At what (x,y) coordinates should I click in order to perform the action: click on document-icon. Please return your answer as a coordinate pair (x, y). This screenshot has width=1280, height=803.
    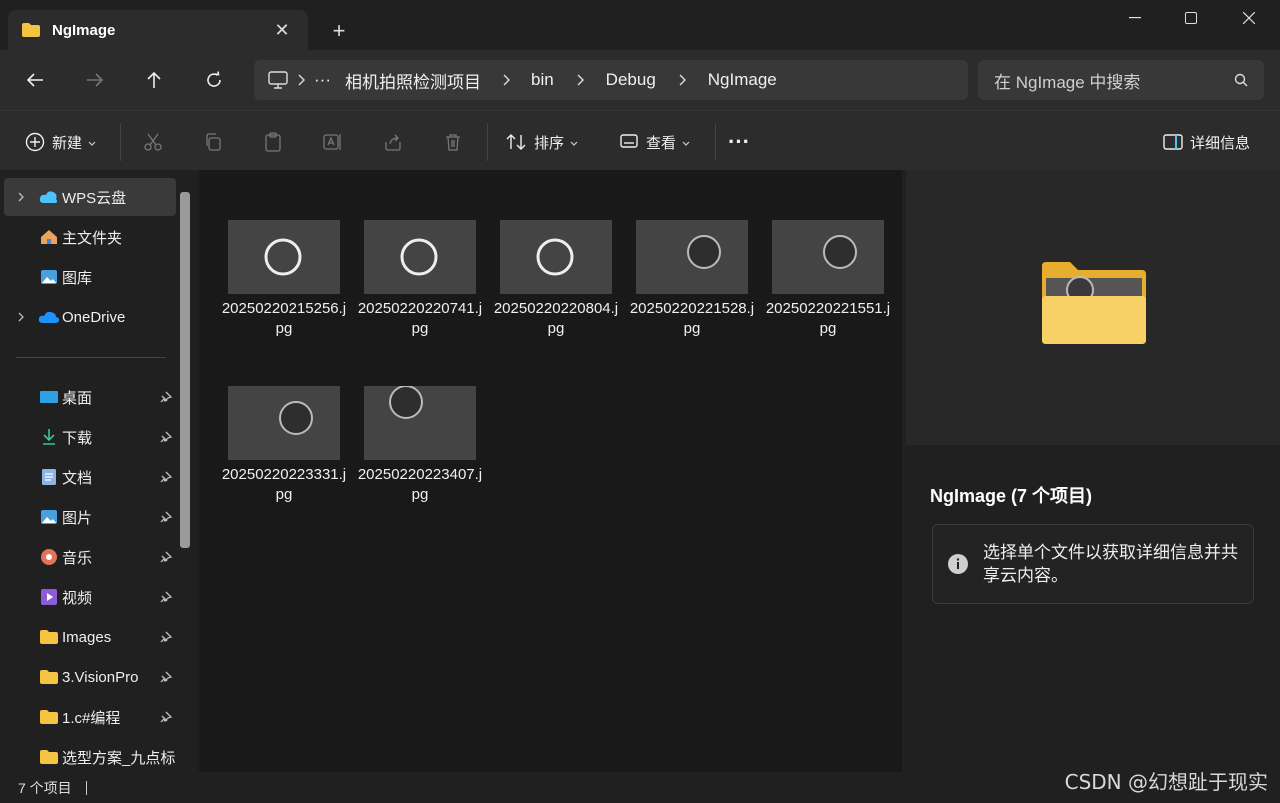
    Looking at the image, I should click on (49, 477).